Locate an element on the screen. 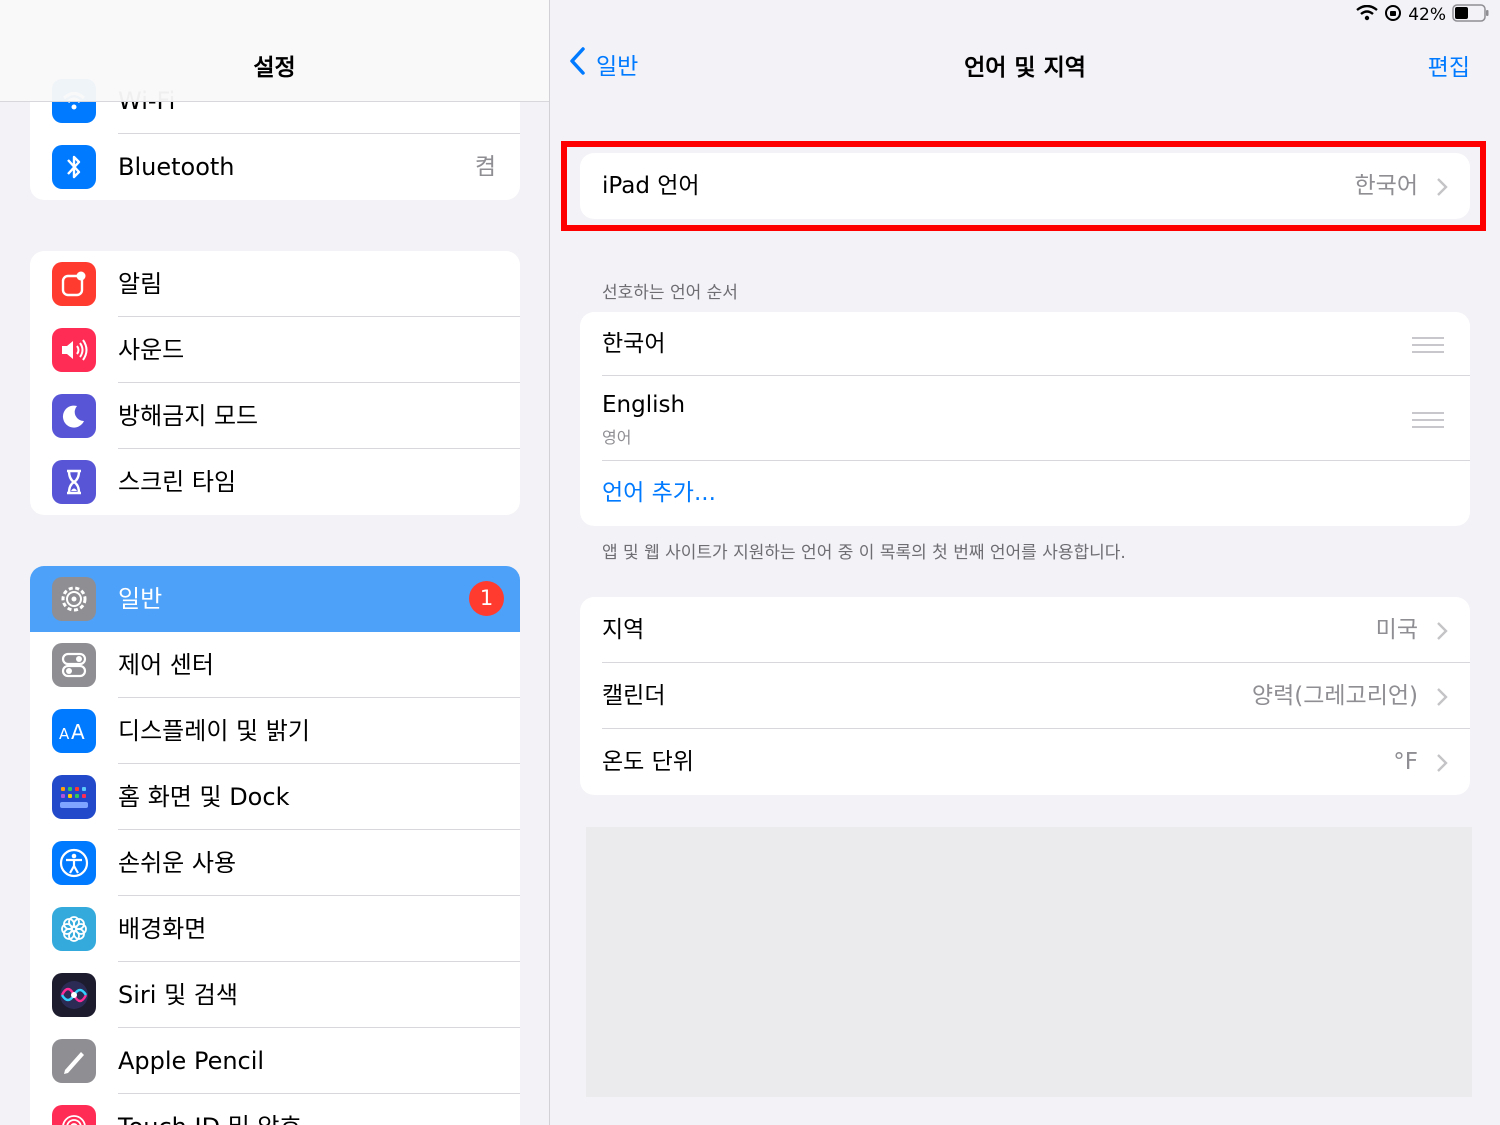  bluetooth-icon is located at coordinates (74, 167).